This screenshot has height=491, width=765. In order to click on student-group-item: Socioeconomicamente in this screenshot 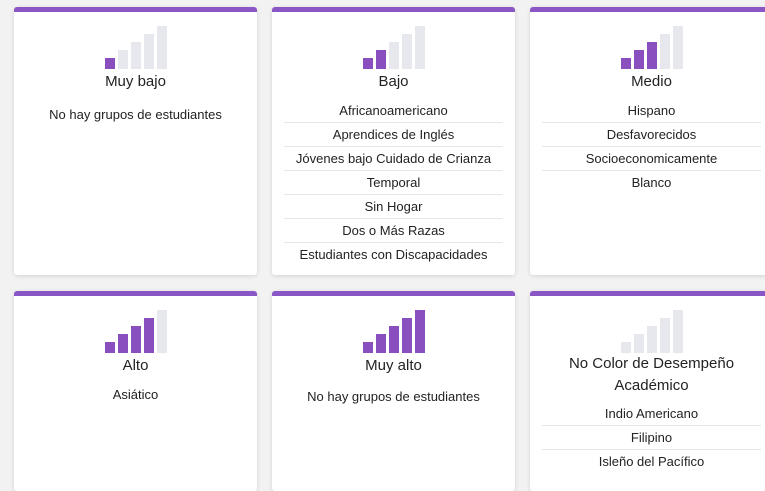, I will do `click(651, 159)`.